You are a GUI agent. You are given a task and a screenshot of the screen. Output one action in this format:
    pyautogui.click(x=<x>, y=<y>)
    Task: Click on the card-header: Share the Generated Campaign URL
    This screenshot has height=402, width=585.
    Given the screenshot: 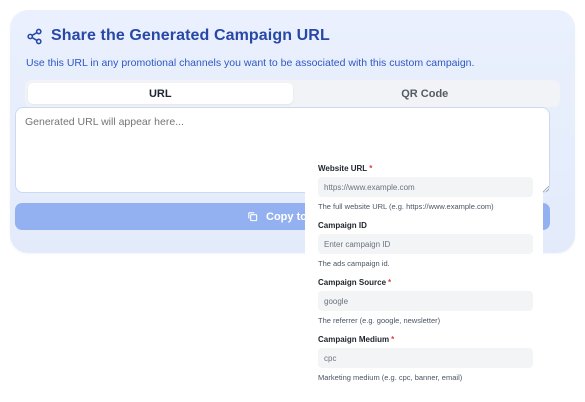 What is the action you would take?
    pyautogui.click(x=178, y=36)
    